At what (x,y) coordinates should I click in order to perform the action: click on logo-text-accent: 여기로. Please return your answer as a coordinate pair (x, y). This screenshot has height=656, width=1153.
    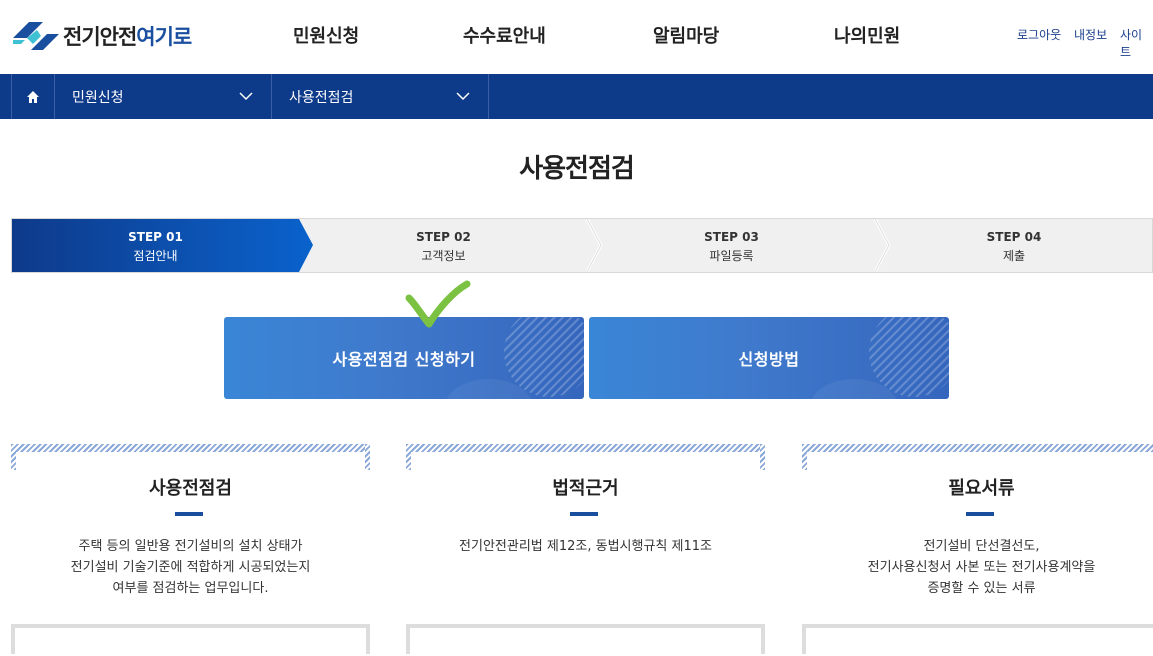
    Looking at the image, I should click on (164, 37).